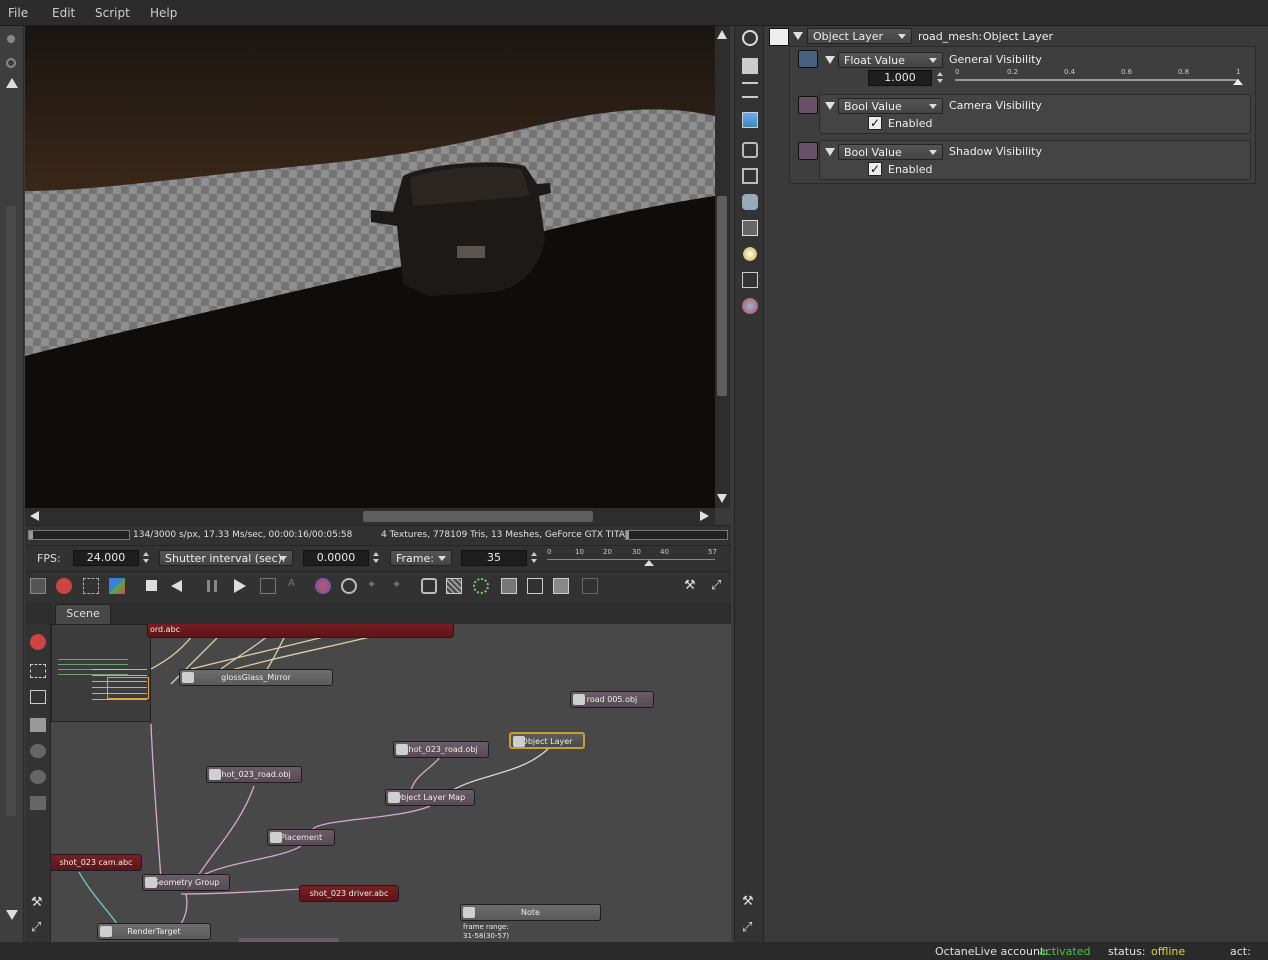  What do you see at coordinates (400, 586) in the screenshot?
I see `white-balance-icon: ✦` at bounding box center [400, 586].